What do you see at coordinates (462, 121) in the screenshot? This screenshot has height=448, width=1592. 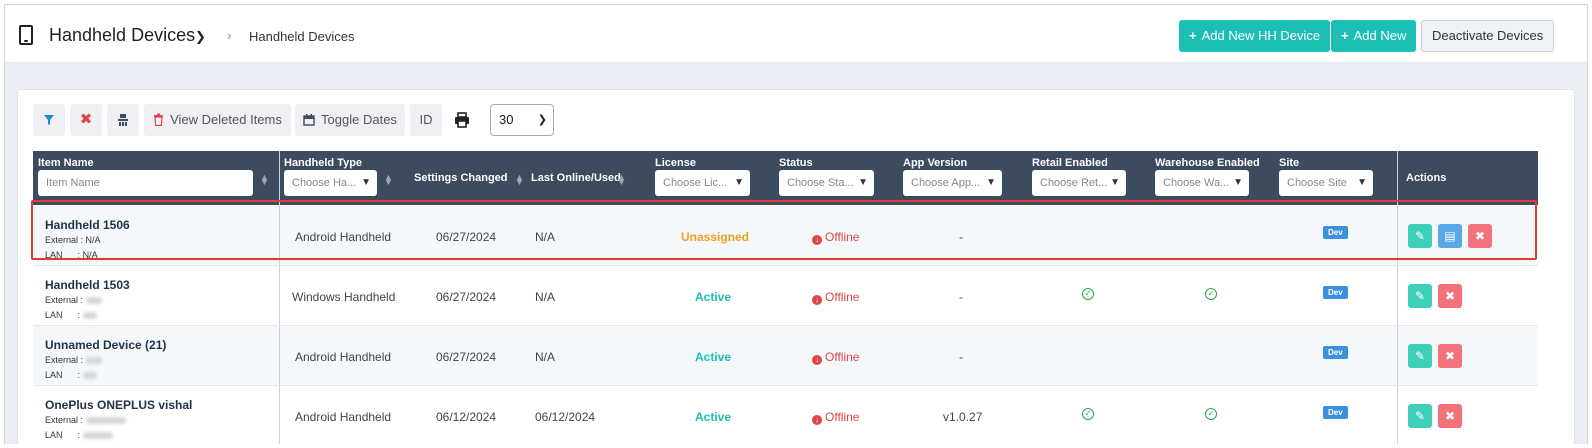 I see `print-button` at bounding box center [462, 121].